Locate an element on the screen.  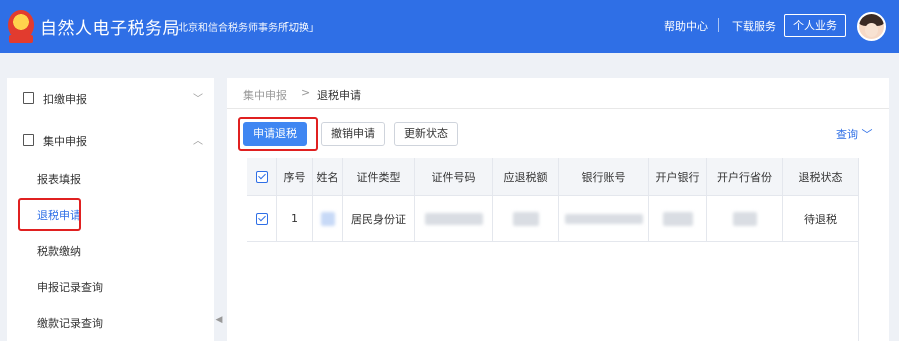
cell-id-number-redacted is located at coordinates (454, 218).